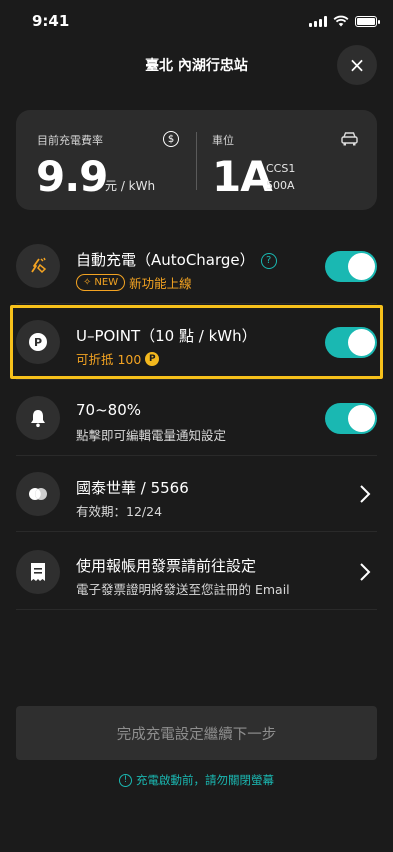 The width and height of the screenshot is (393, 852). I want to click on charge-notify-subtitle: 點擊即可編輯電量通知設定, so click(151, 435).